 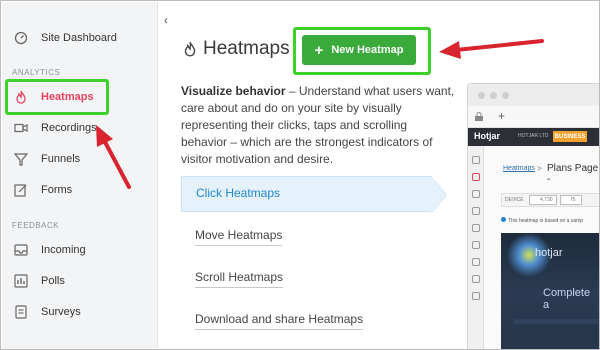 What do you see at coordinates (113, 157) in the screenshot?
I see `arrow-to-heatmaps-nav` at bounding box center [113, 157].